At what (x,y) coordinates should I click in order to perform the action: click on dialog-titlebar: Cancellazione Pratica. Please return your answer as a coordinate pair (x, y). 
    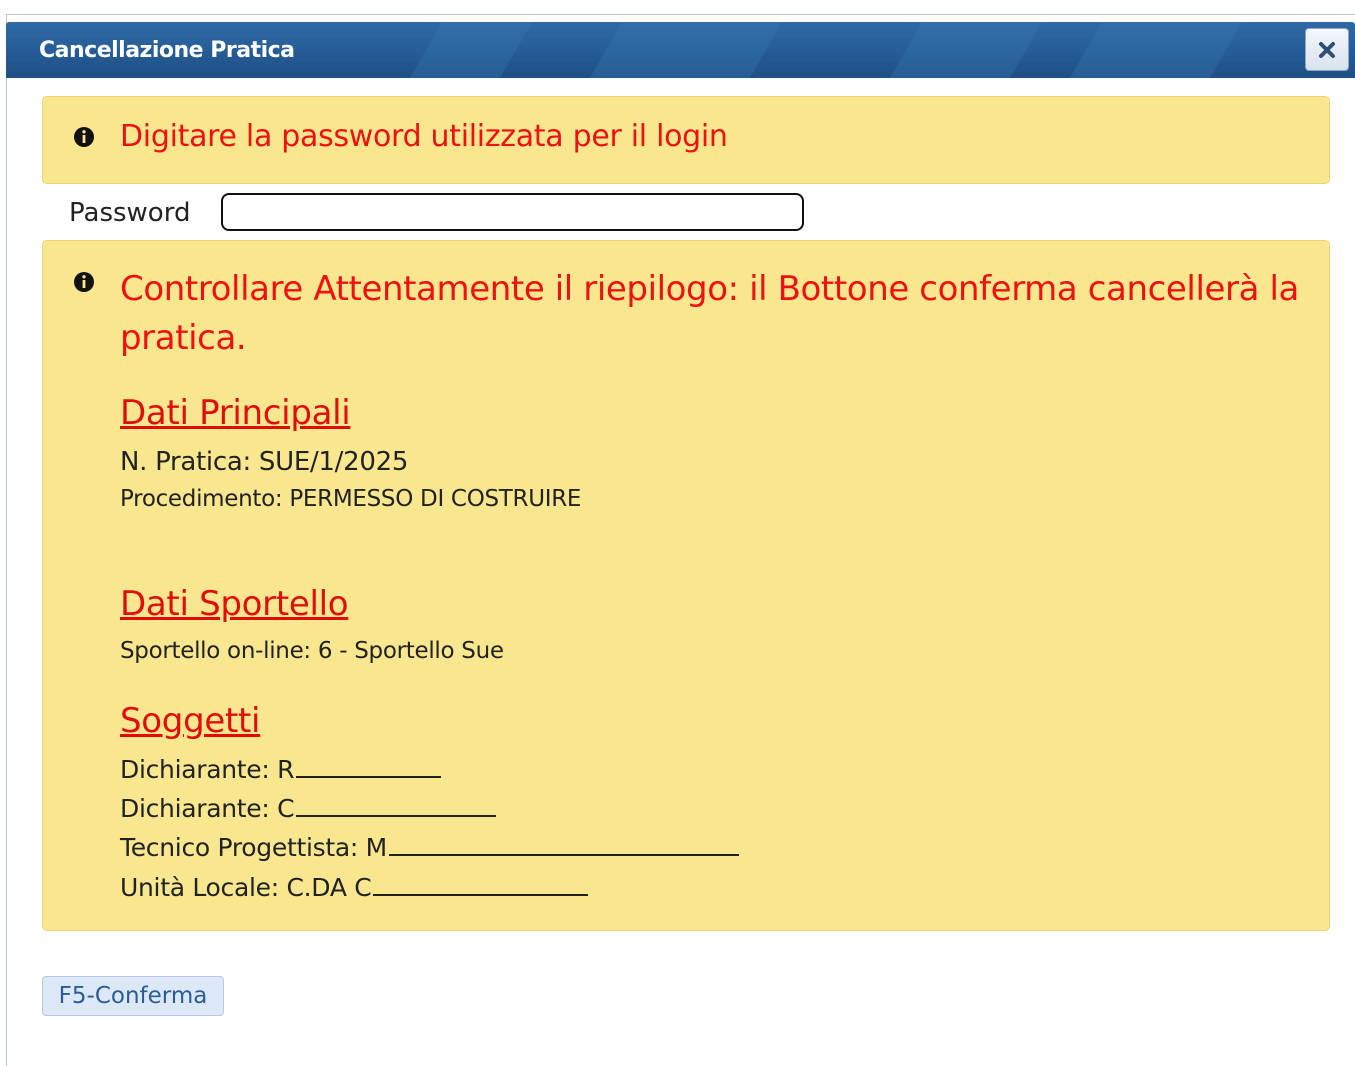
    Looking at the image, I should click on (680, 50).